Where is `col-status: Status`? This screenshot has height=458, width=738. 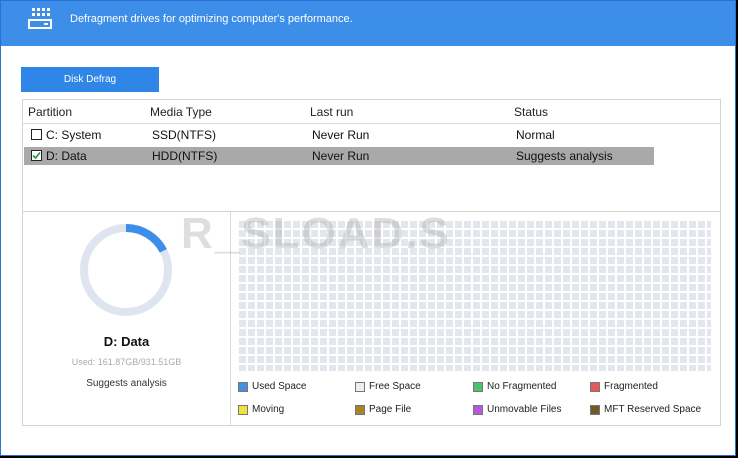
col-status: Status is located at coordinates (531, 112).